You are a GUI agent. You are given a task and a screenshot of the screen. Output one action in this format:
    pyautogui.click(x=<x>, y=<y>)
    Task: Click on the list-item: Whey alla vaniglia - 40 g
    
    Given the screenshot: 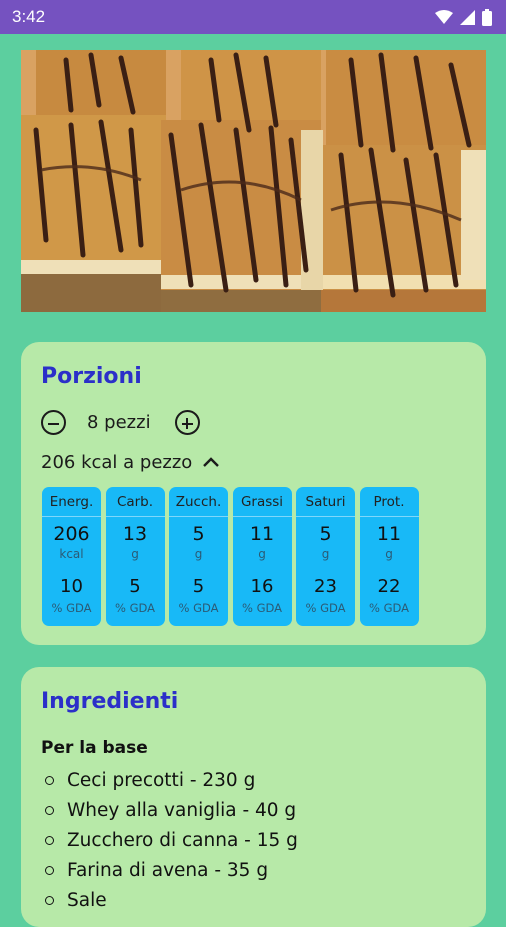 What is the action you would take?
    pyautogui.click(x=171, y=810)
    